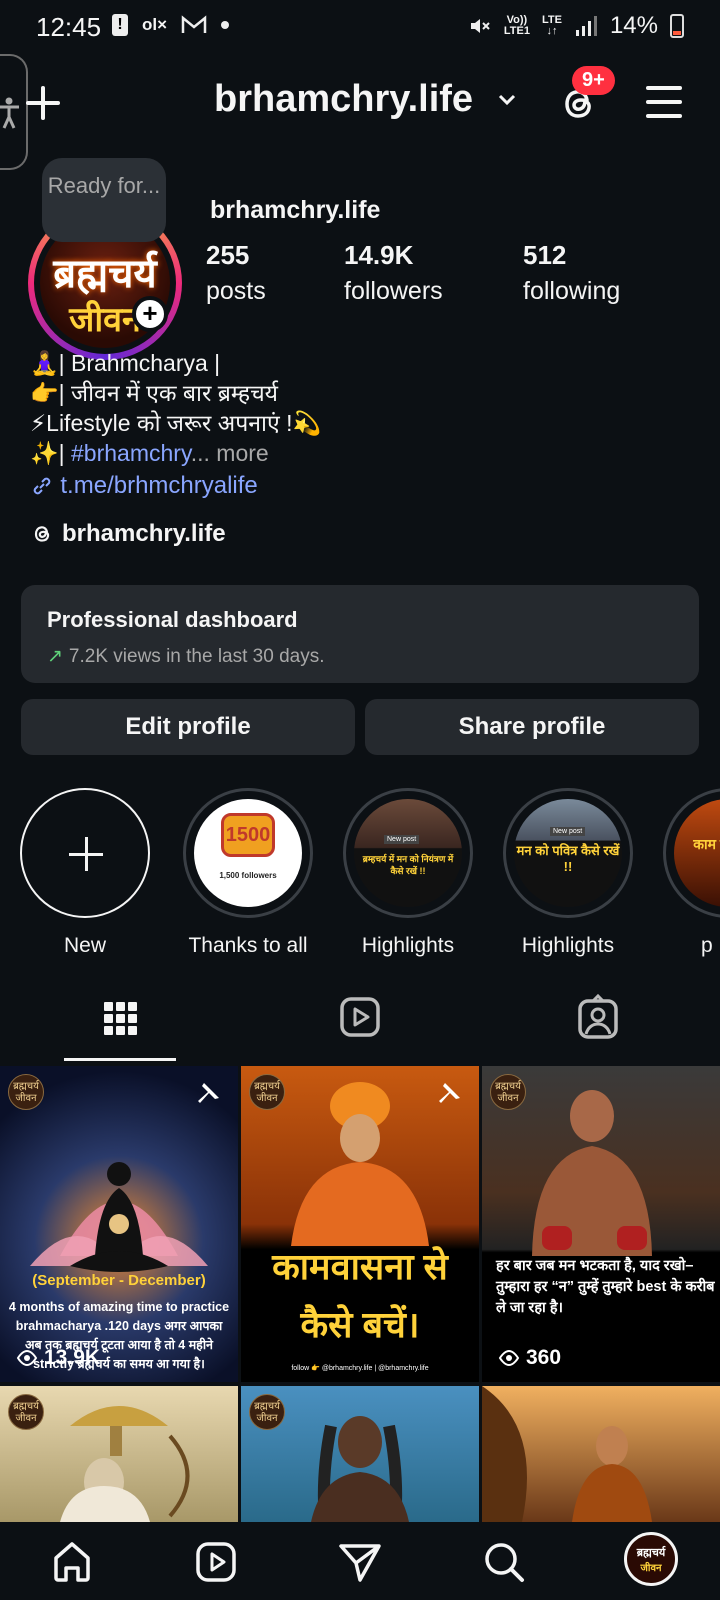 The width and height of the screenshot is (720, 1600). Describe the element at coordinates (504, 1562) in the screenshot. I see `search-icon` at that location.